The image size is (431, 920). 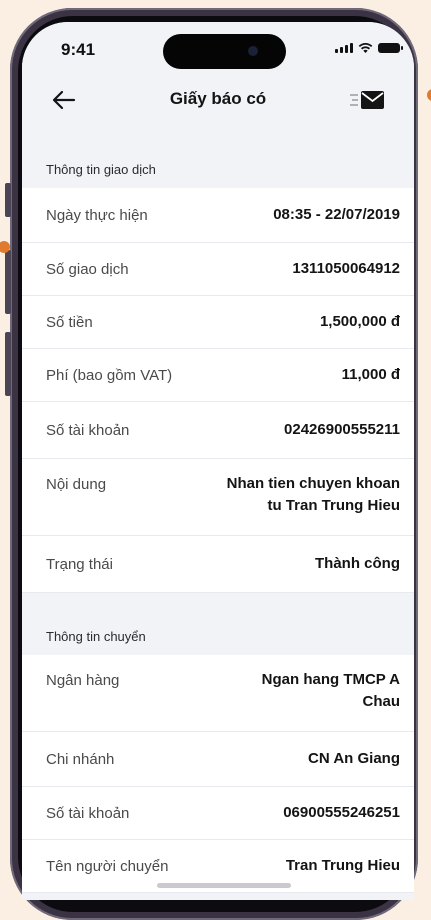 I want to click on detail-row: Chi nhánh CN An Giang, so click(x=218, y=759).